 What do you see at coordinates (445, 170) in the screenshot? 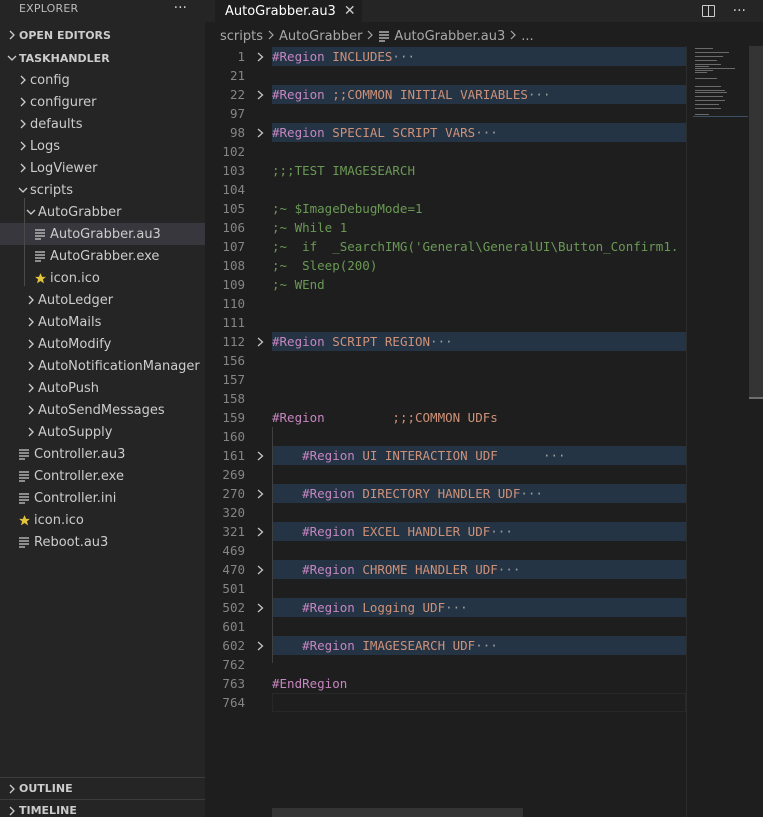
I see `code-line: 103 ;;;TEST IMAGESEARCH` at bounding box center [445, 170].